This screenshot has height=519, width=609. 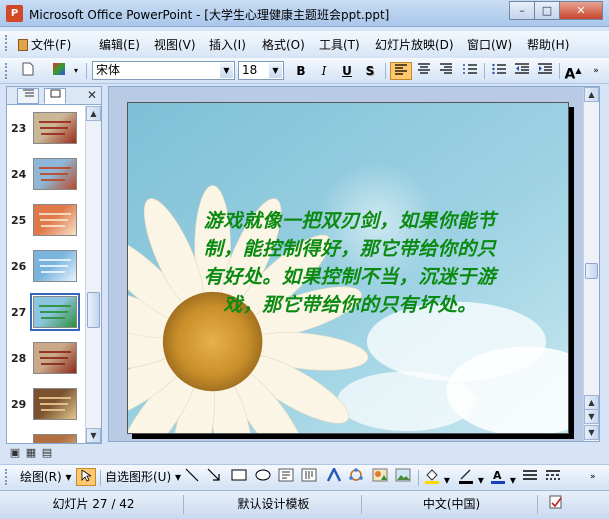 What do you see at coordinates (531, 477) in the screenshot?
I see `line-style-icon` at bounding box center [531, 477].